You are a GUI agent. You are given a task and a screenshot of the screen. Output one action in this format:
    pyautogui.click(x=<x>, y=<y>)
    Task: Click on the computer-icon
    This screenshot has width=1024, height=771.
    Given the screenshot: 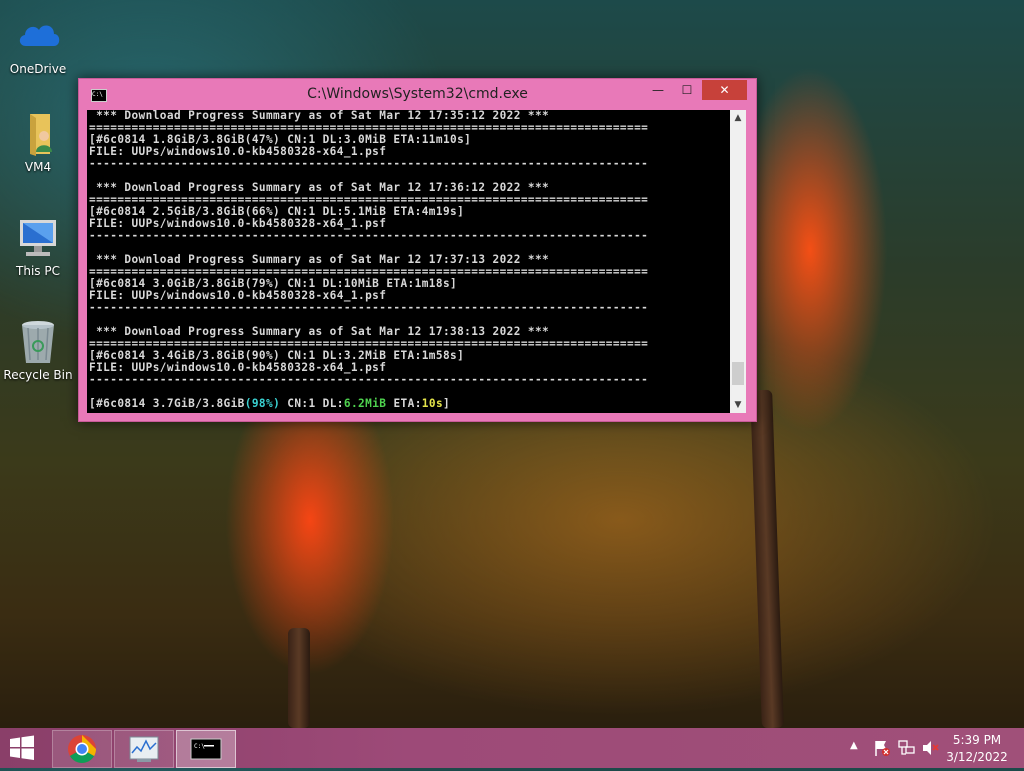 What is the action you would take?
    pyautogui.click(x=38, y=238)
    